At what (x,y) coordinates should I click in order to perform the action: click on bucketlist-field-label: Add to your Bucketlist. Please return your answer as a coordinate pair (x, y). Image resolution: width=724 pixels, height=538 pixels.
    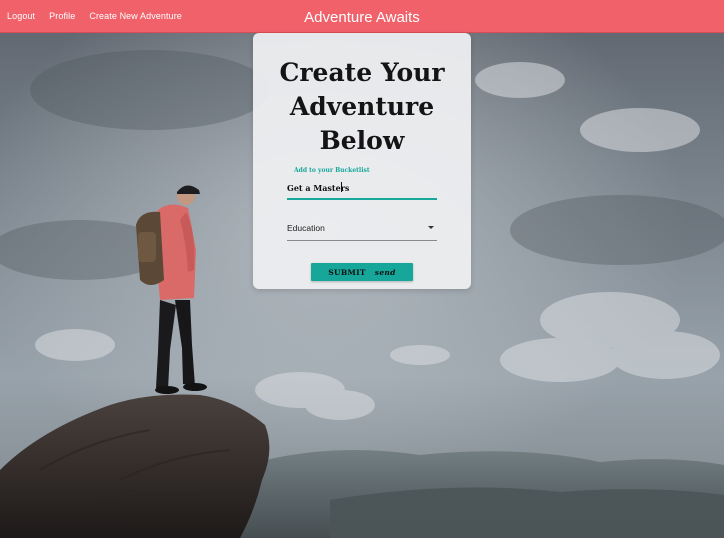
    Looking at the image, I should click on (332, 170).